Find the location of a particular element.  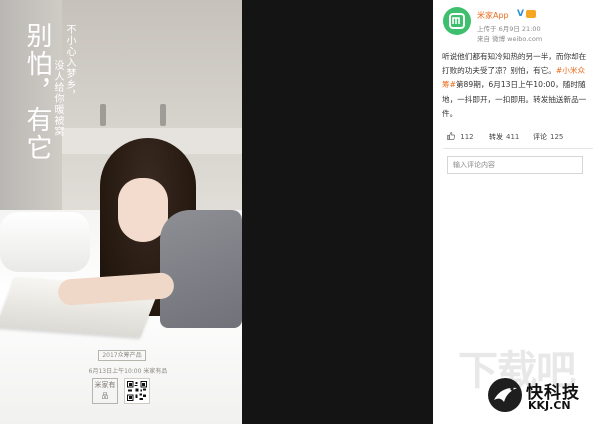

kkj-url: KKJ.CN is located at coordinates (549, 405).